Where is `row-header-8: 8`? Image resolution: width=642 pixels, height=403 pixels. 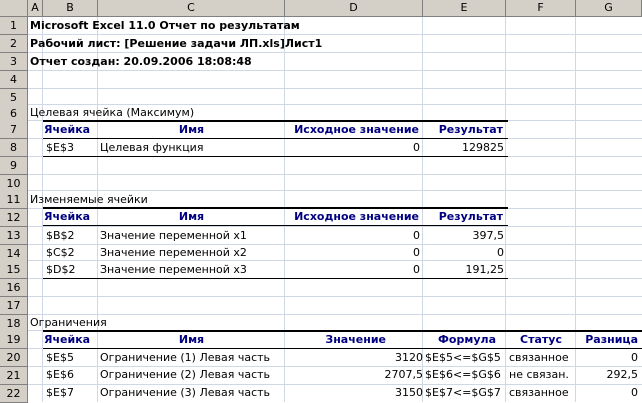 row-header-8: 8 is located at coordinates (14, 148).